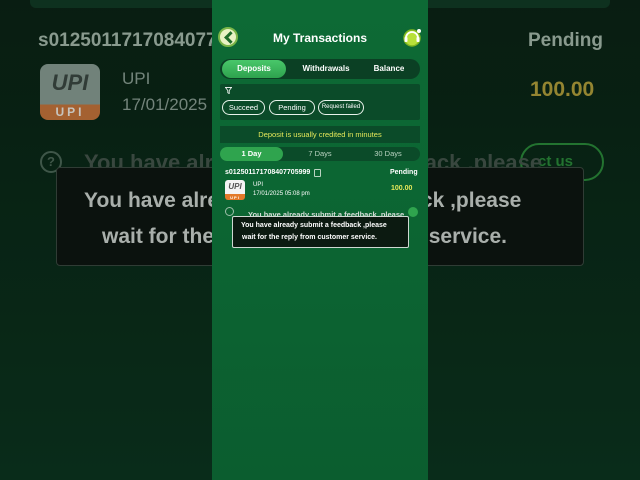 The height and width of the screenshot is (480, 640). I want to click on tab-withdrawals: Withdrawals, so click(326, 69).